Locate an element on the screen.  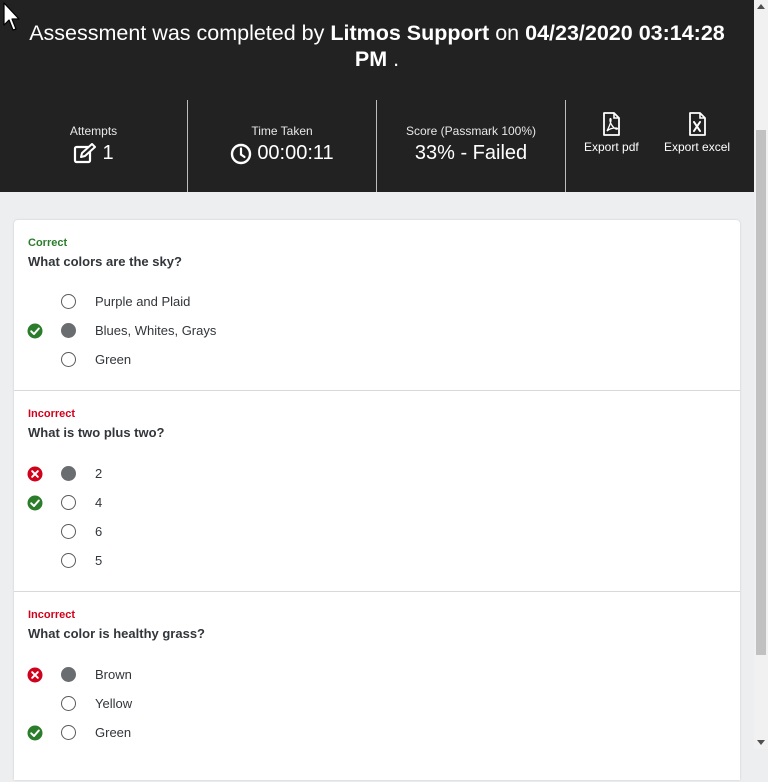
scrollbar-thumb is located at coordinates (761, 392).